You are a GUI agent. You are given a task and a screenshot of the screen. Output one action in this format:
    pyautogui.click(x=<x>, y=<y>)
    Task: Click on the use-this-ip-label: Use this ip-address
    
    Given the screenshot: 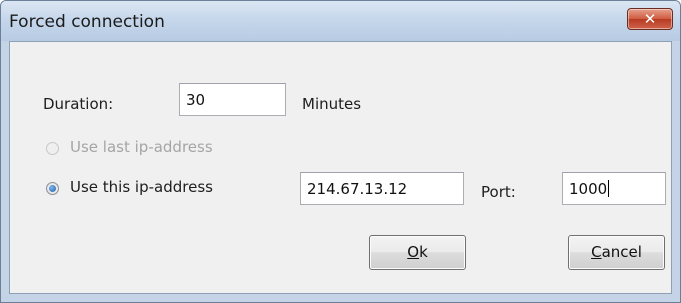 What is the action you would take?
    pyautogui.click(x=141, y=187)
    